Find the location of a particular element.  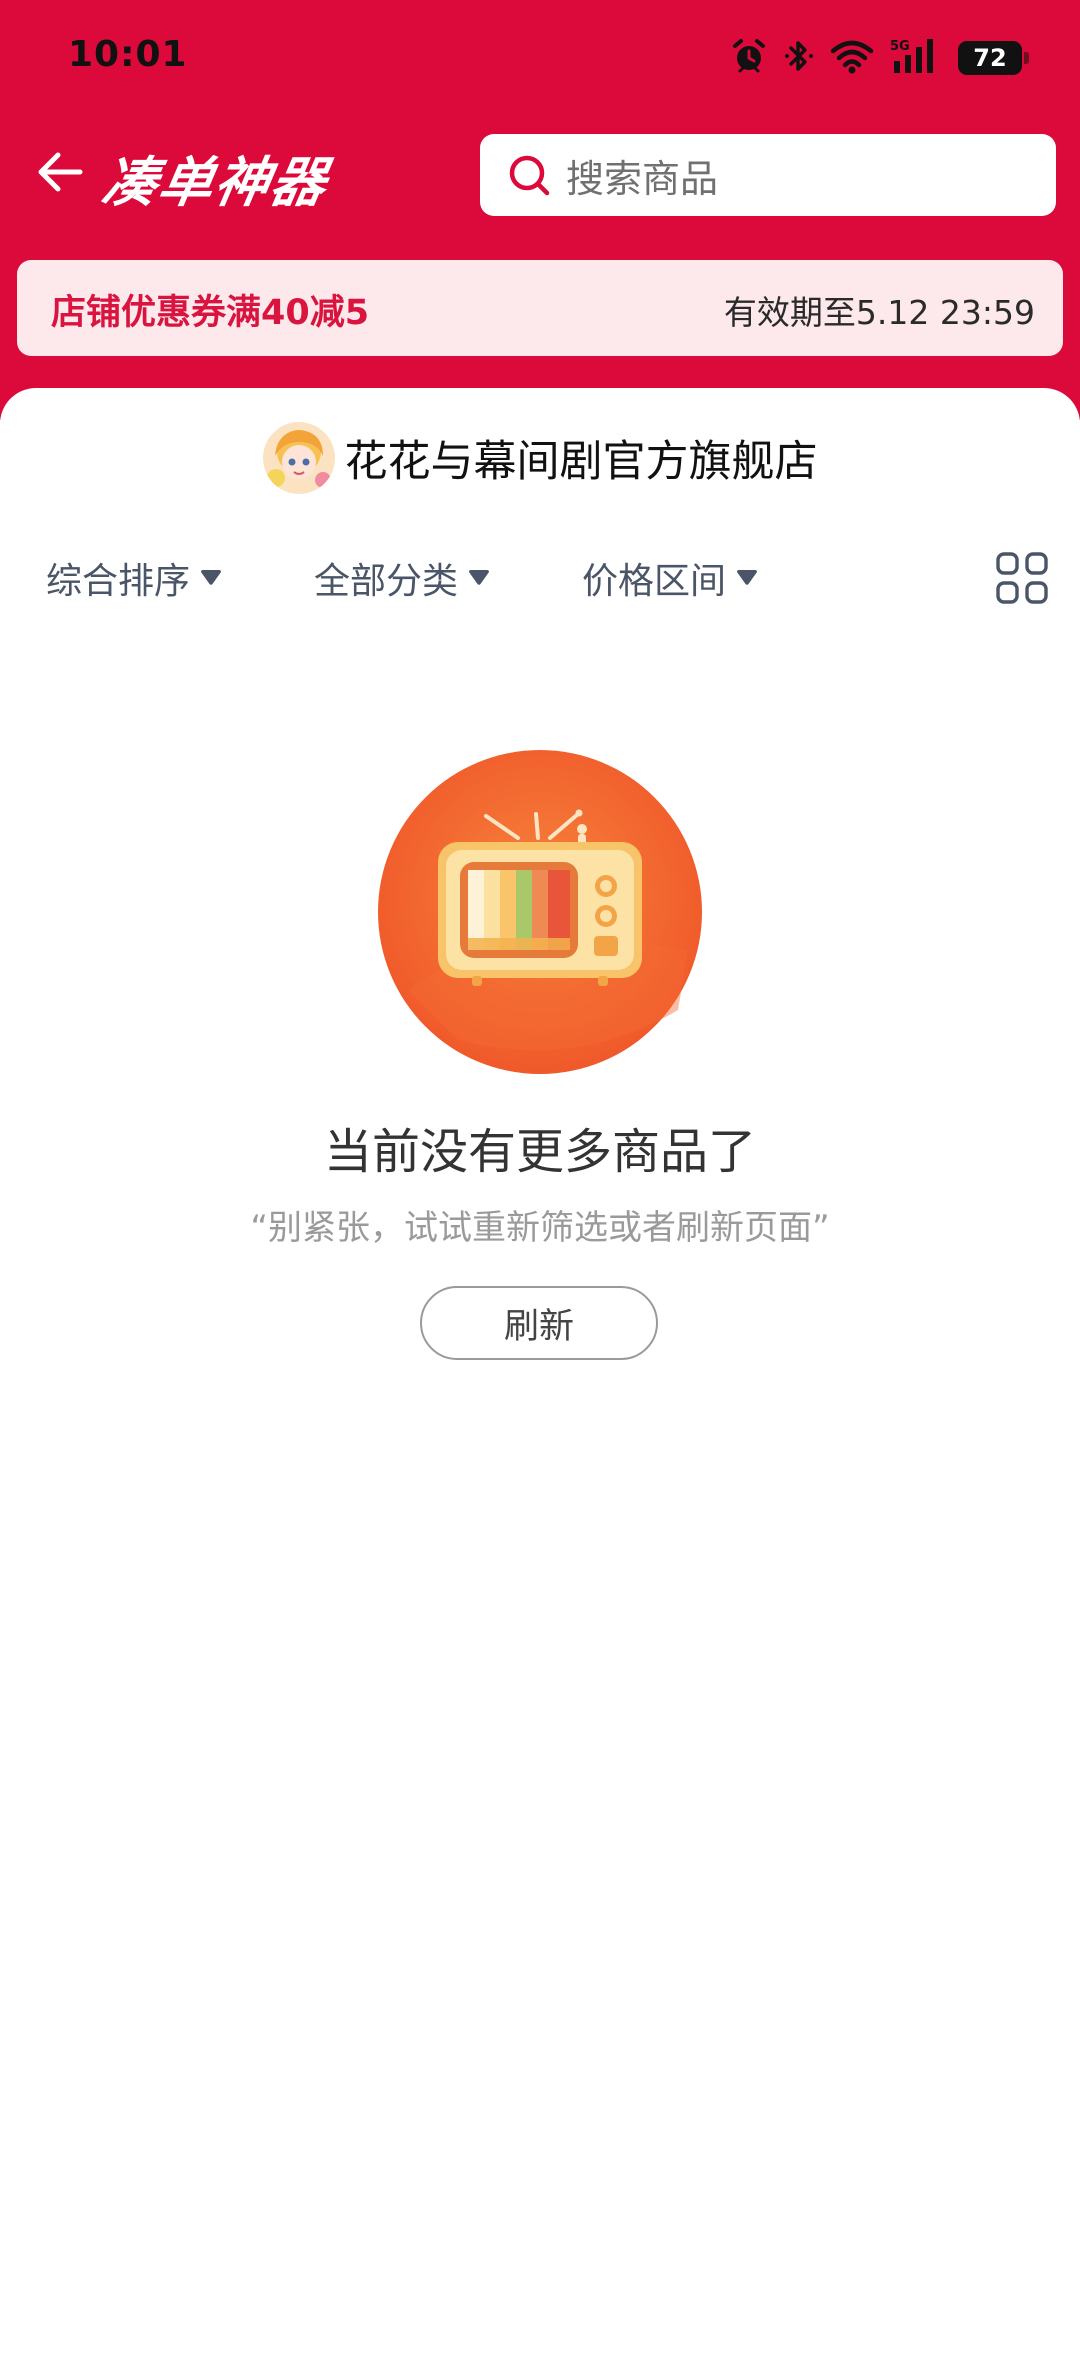

refresh-label: 刷新 is located at coordinates (538, 1326).